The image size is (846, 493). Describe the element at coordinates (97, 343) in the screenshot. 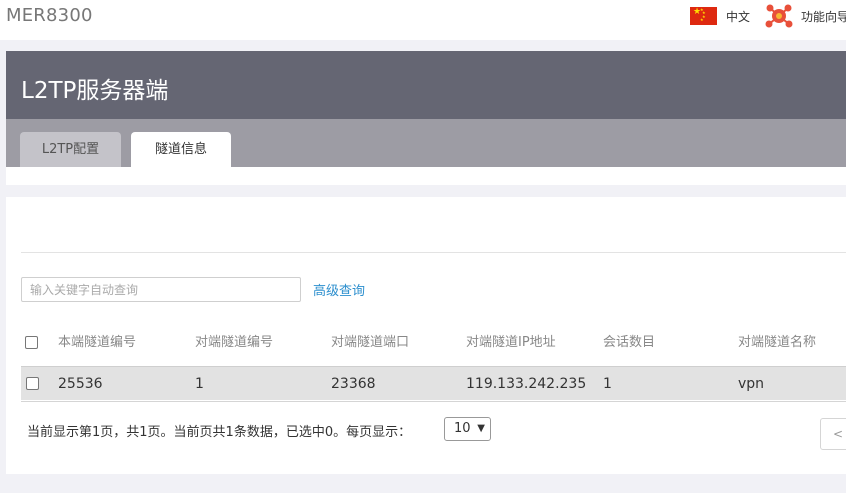

I see `column-header-local-id: 本端隧道编号` at that location.